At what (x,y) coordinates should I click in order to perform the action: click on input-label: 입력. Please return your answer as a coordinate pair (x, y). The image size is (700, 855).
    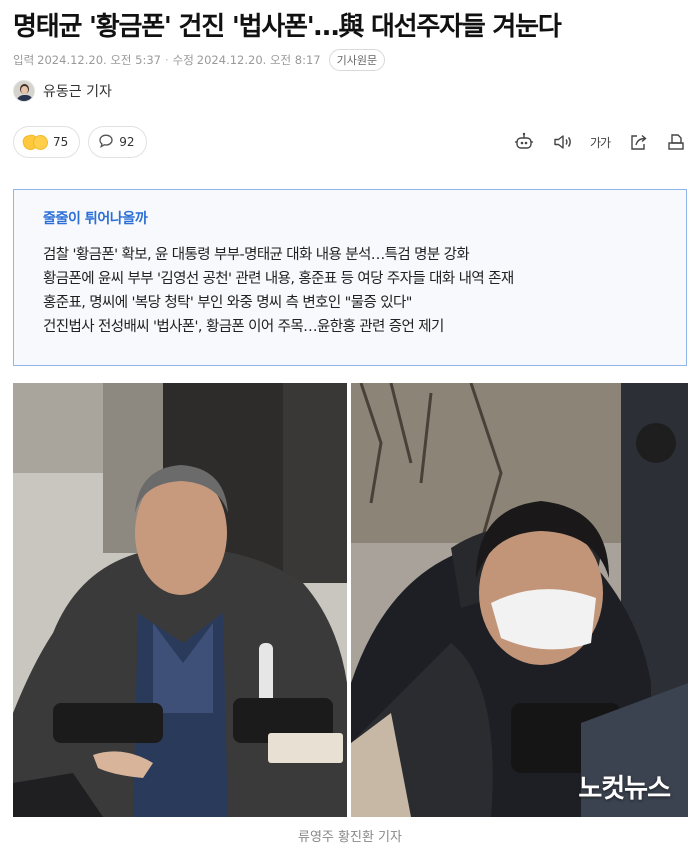
    Looking at the image, I should click on (24, 60).